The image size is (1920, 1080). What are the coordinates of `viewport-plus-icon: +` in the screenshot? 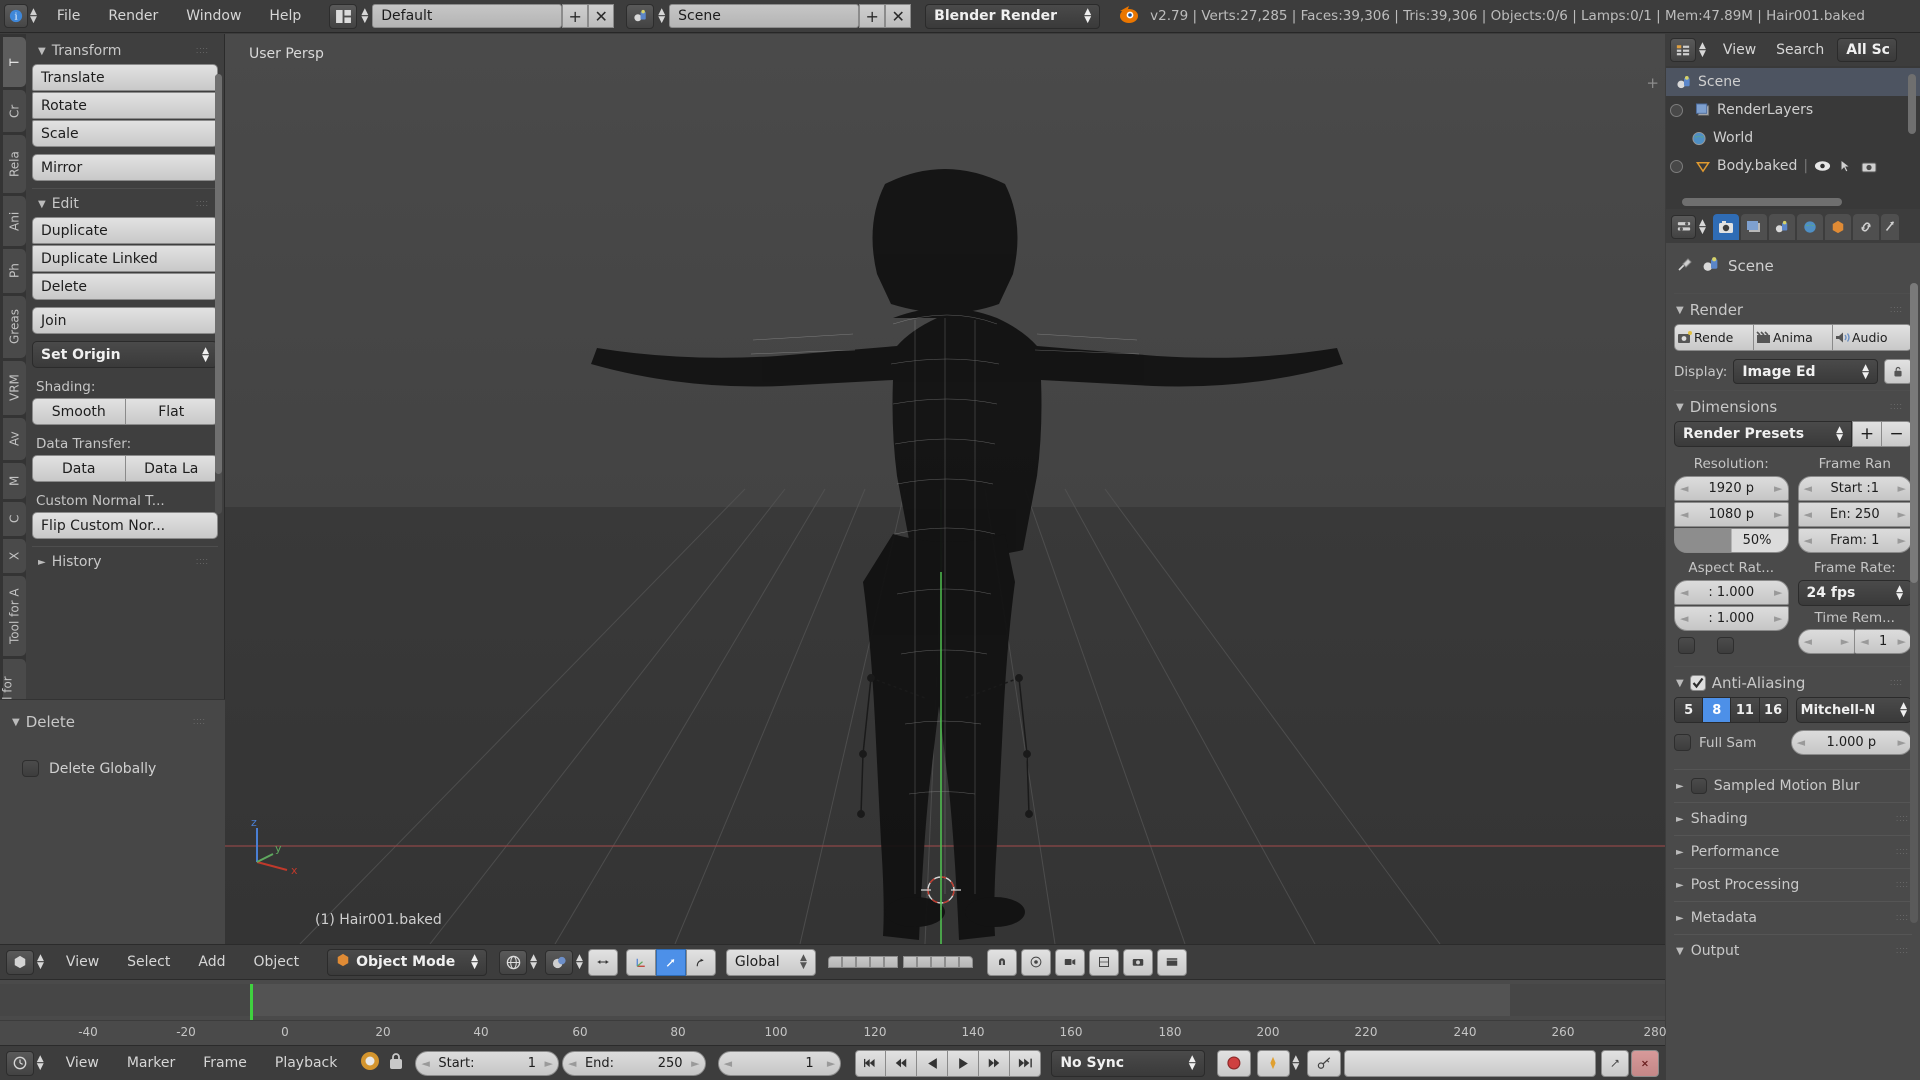 It's located at (1652, 83).